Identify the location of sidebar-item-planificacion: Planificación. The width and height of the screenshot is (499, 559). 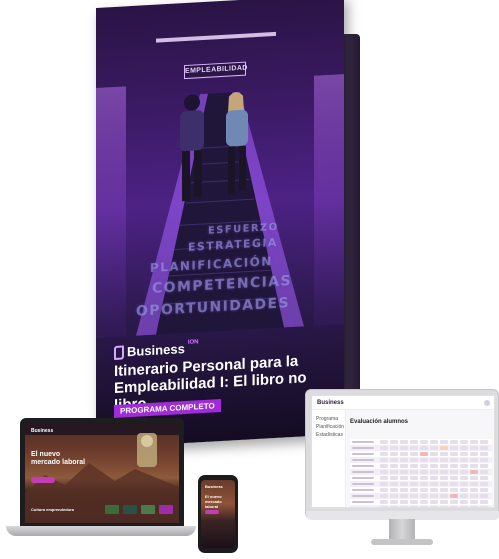
(330, 427).